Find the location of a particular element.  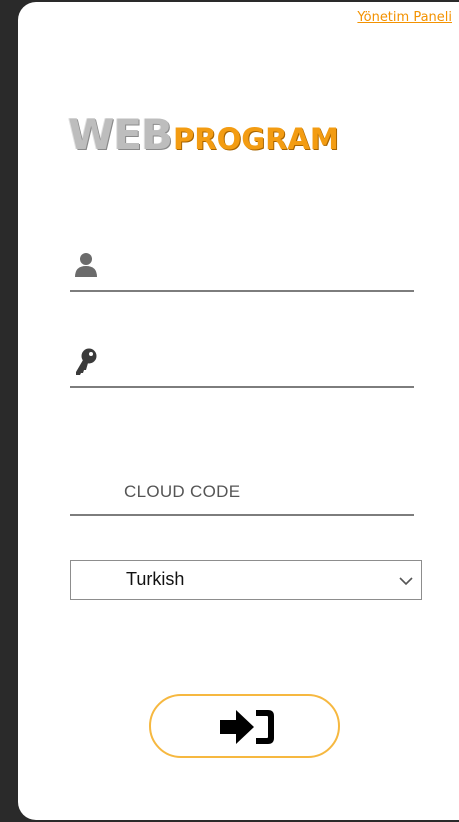

key-icon is located at coordinates (86, 361).